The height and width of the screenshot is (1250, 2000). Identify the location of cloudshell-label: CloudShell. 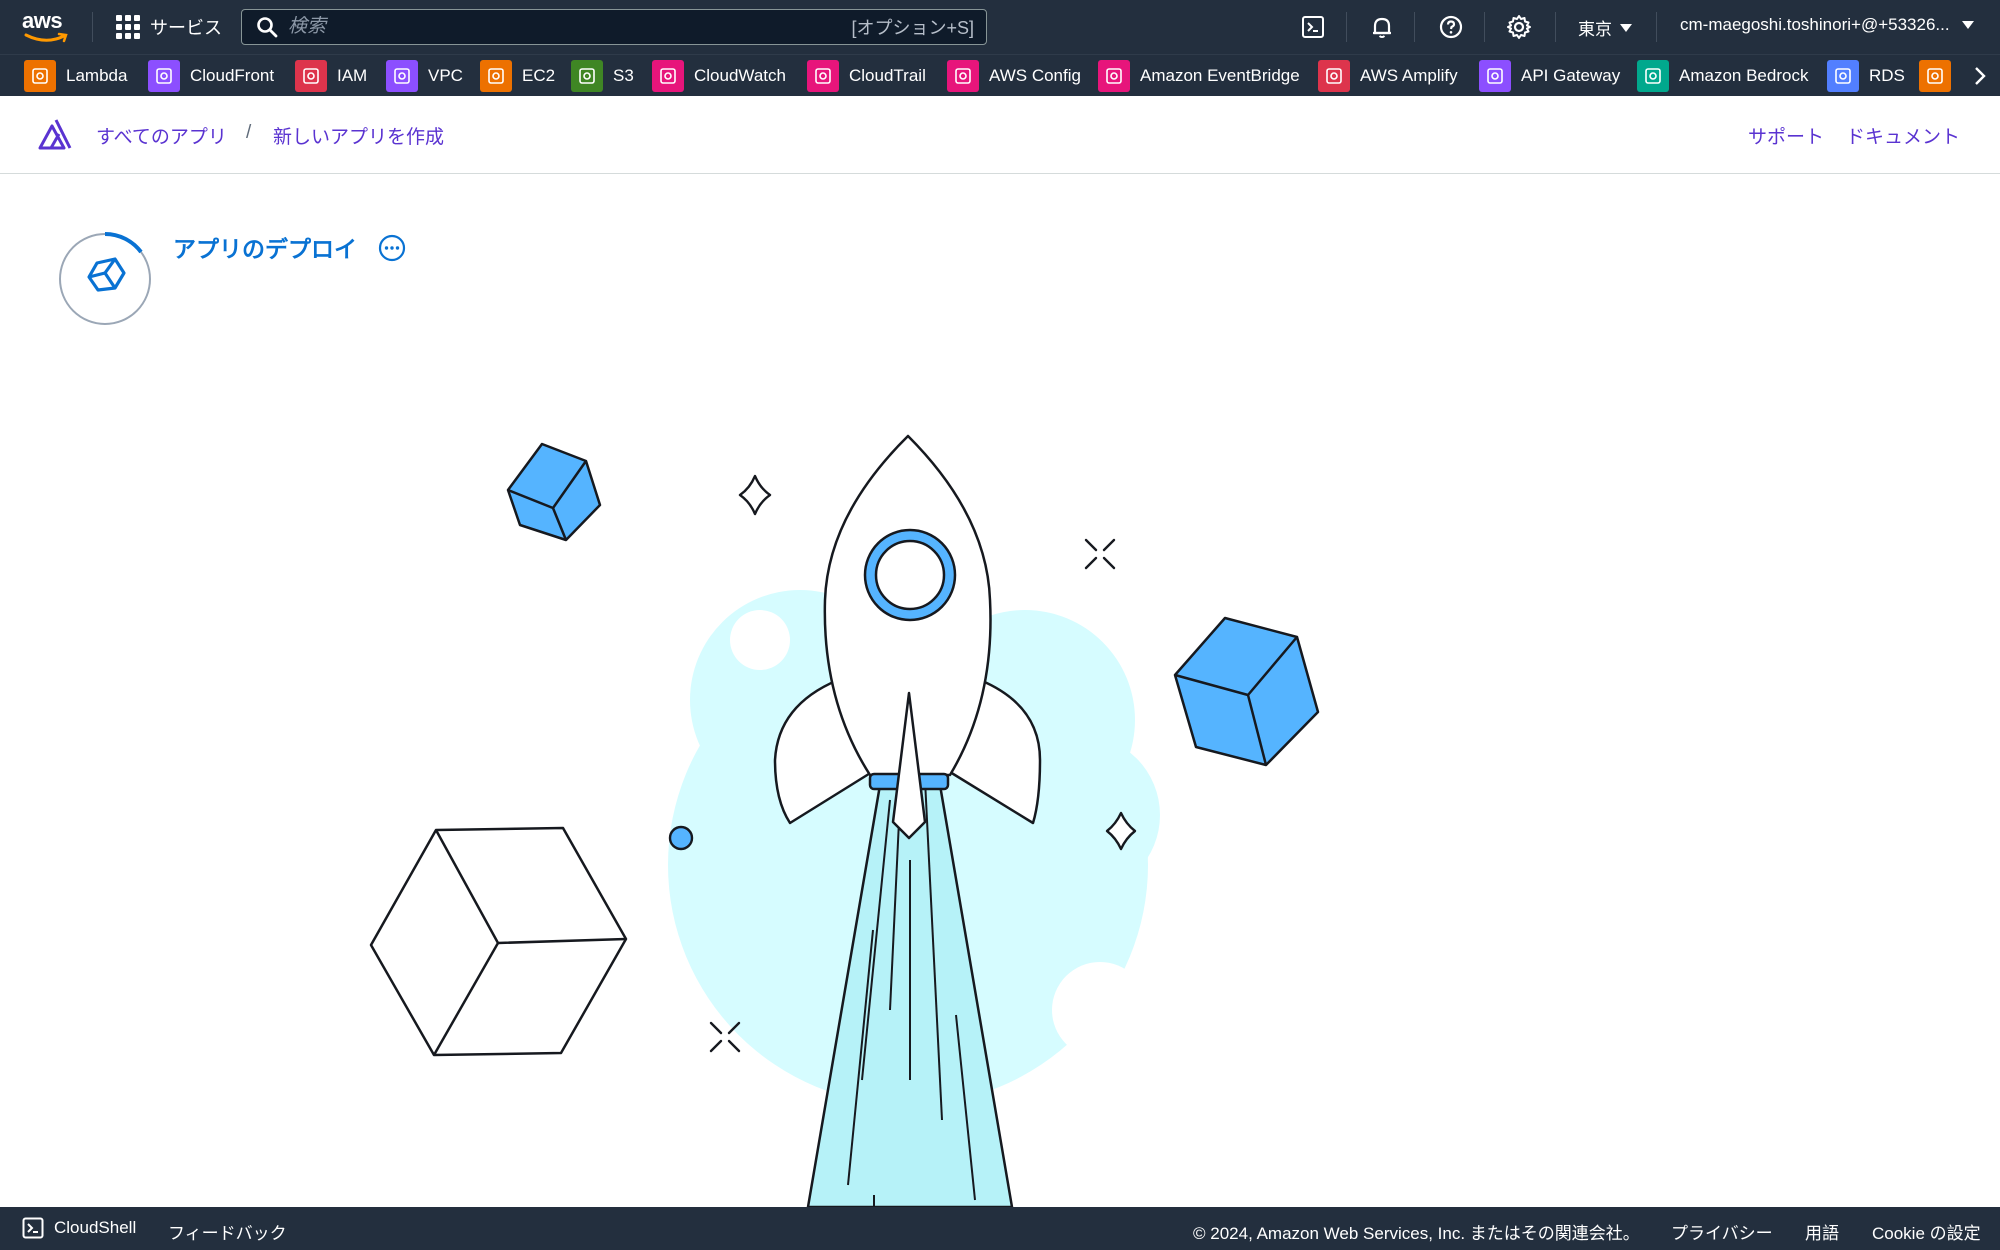
(95, 1227).